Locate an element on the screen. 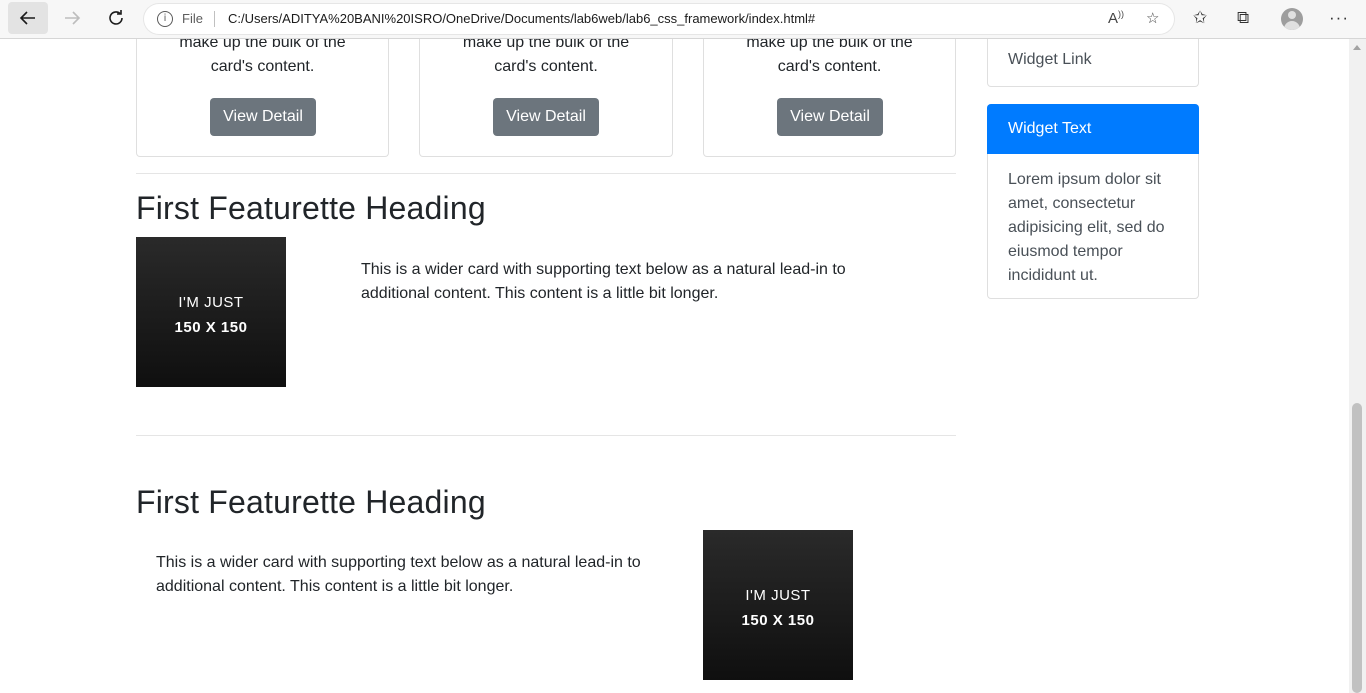 This screenshot has width=1366, height=693. scheme-label: File is located at coordinates (192, 18).